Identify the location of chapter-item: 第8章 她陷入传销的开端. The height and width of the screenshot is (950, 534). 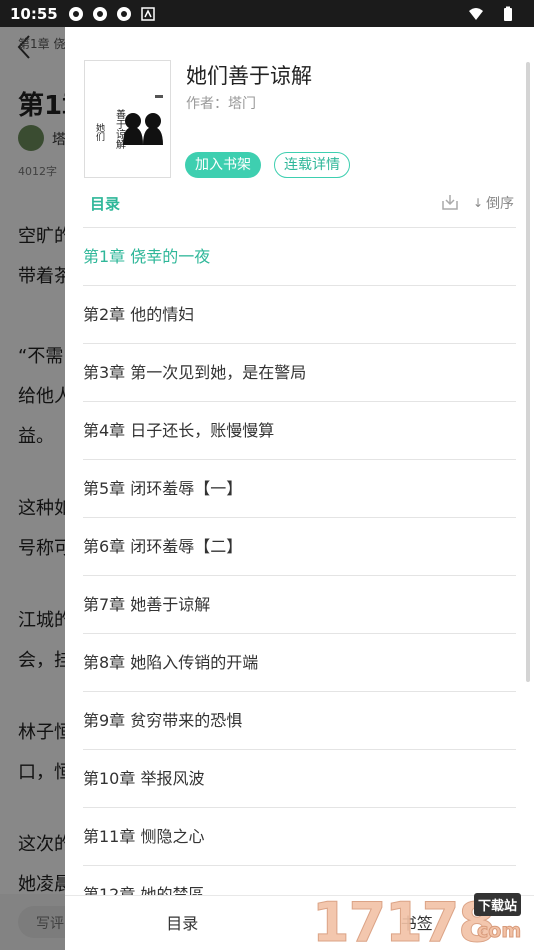
(299, 663).